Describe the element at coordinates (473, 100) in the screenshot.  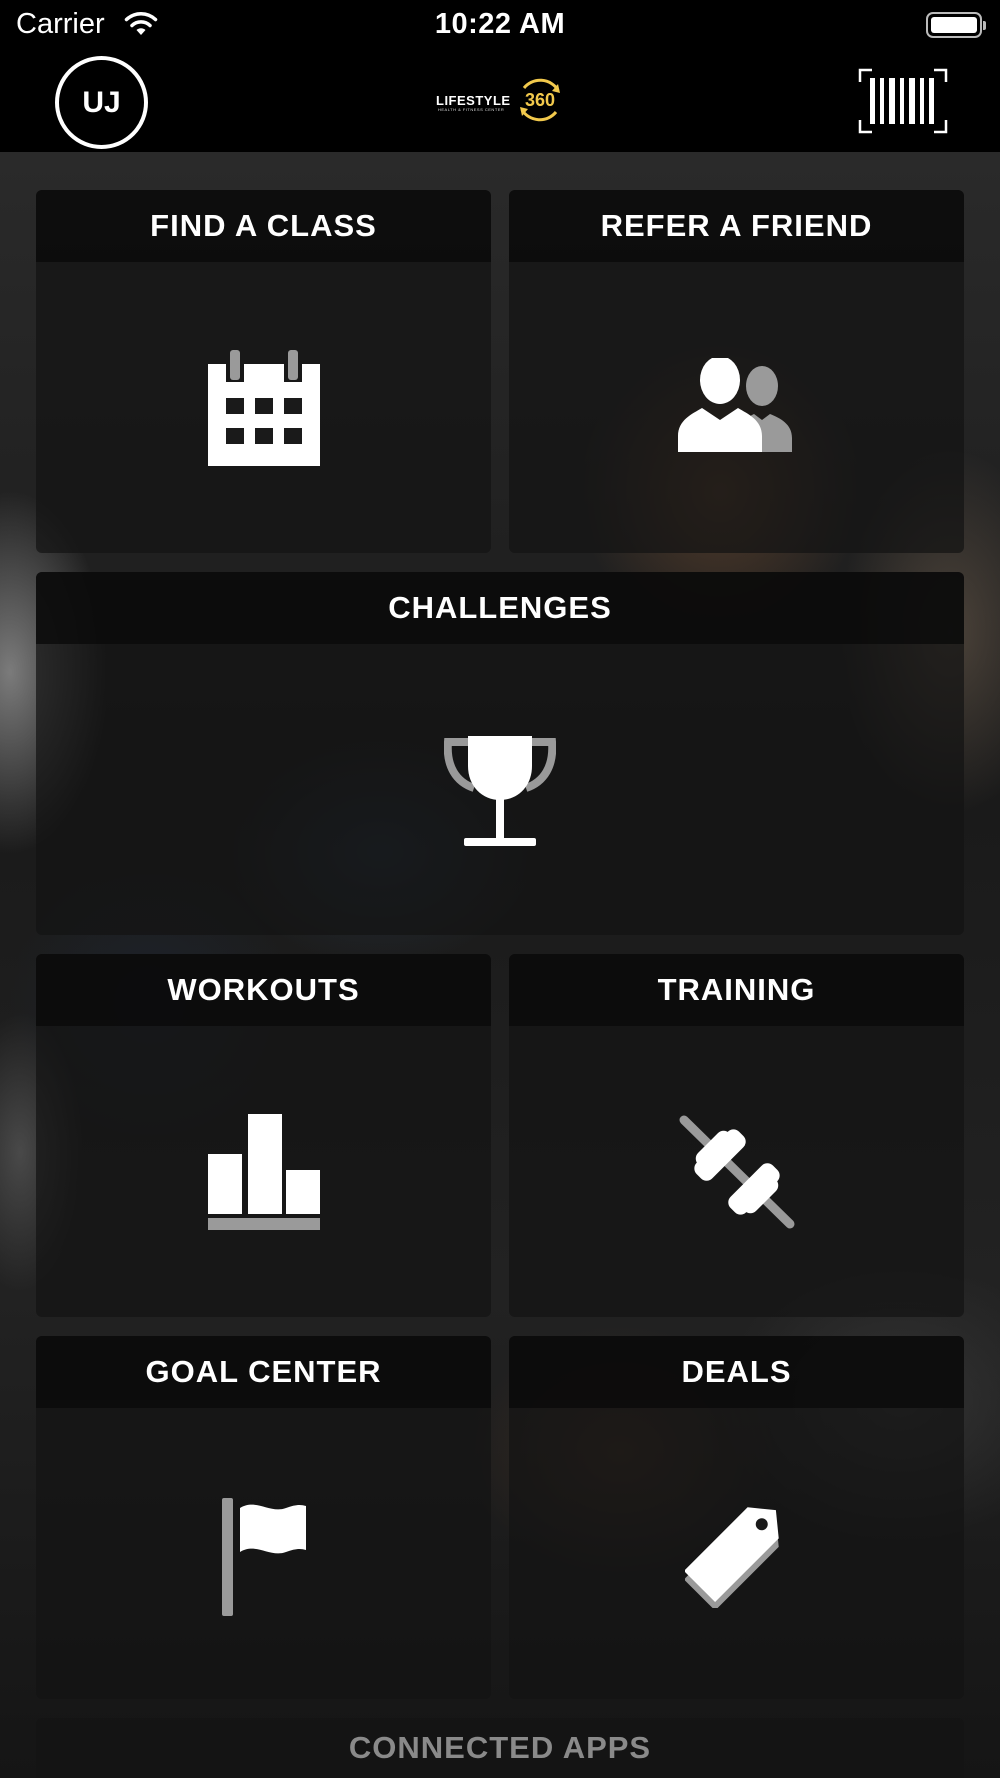
I see `logo-text: LIFESTYLE` at that location.